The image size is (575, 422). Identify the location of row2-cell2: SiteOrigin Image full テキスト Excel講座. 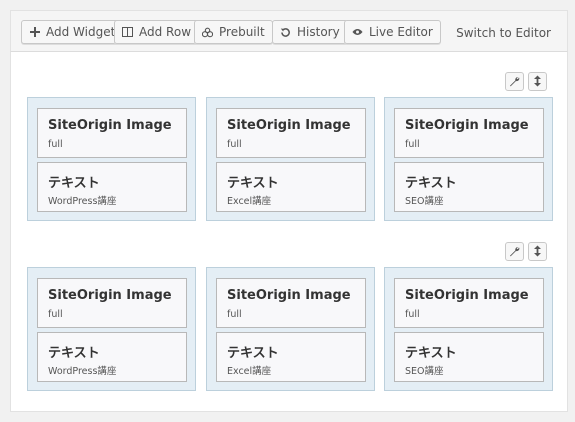
(290, 329).